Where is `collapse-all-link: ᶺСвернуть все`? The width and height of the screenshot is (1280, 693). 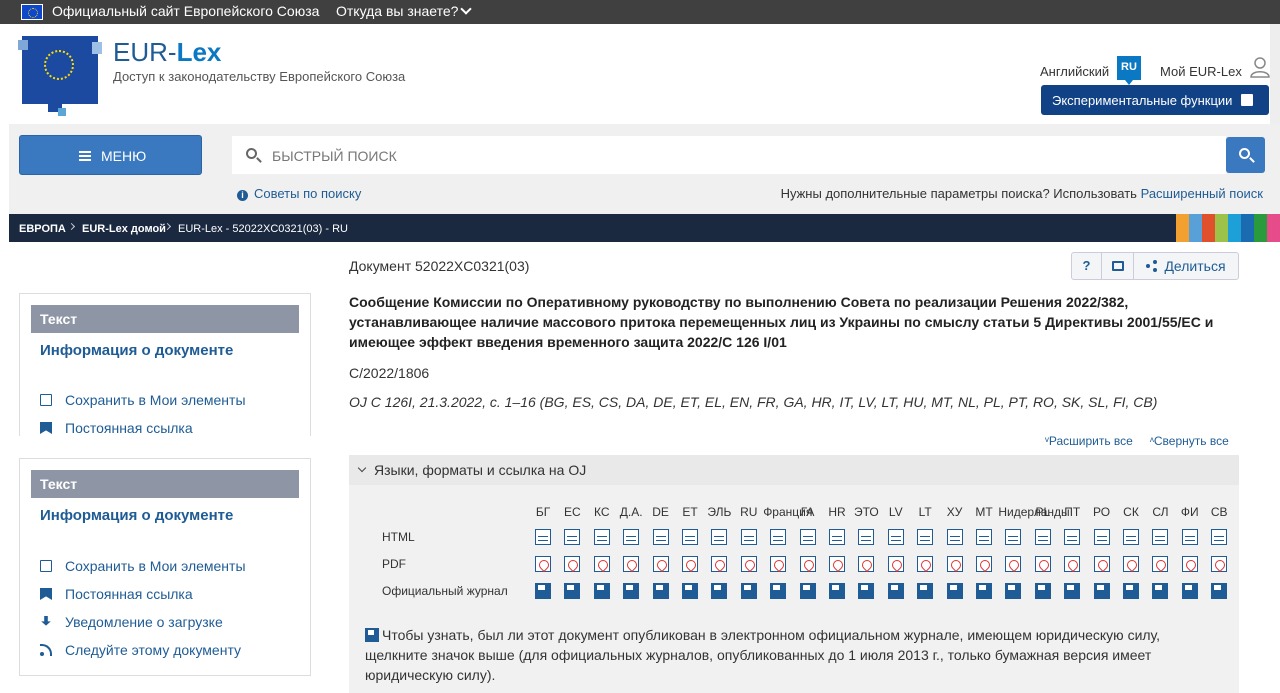
collapse-all-link: ᶺСвернуть все is located at coordinates (1189, 441).